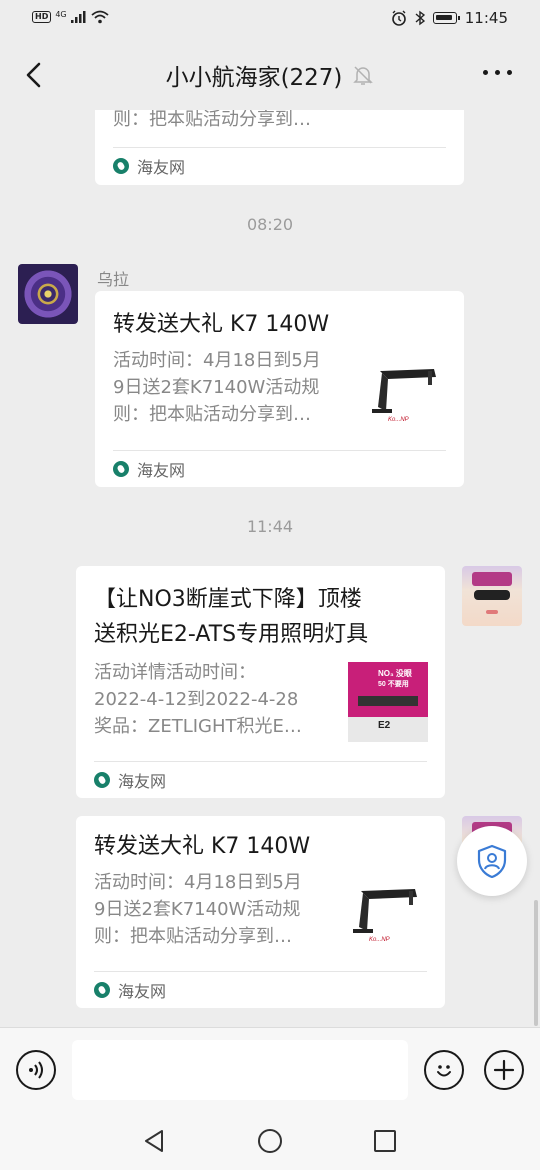 Image resolution: width=540 pixels, height=1170 pixels. Describe the element at coordinates (100, 17) in the screenshot. I see `wifi-icon` at that location.